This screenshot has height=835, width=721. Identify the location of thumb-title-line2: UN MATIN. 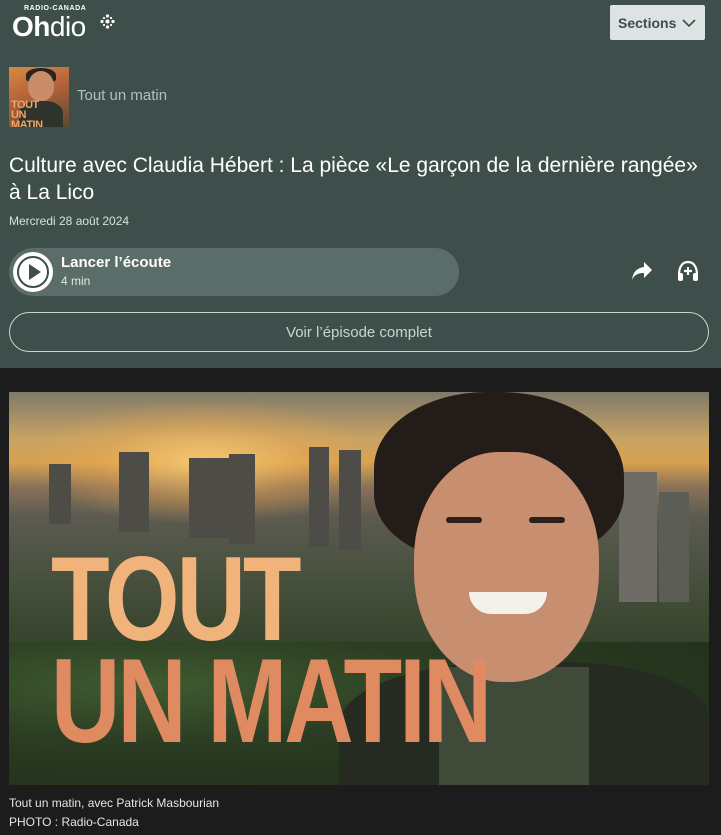
(27, 118).